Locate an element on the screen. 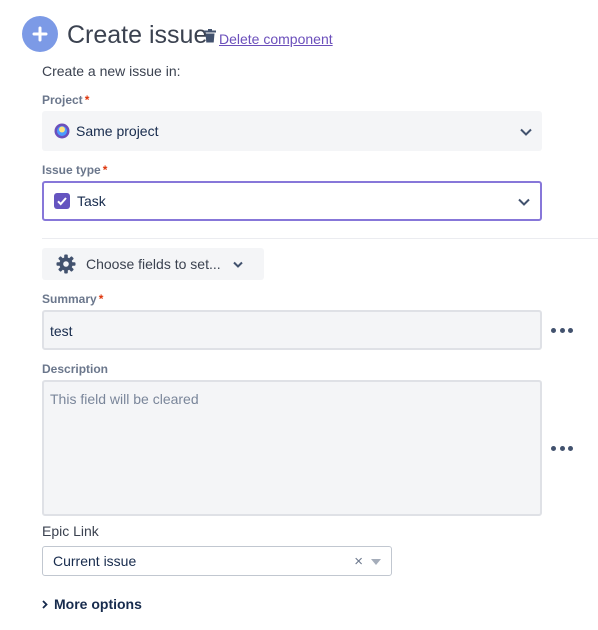 This screenshot has height=630, width=598. intro-text: Create a new issue in: is located at coordinates (111, 71).